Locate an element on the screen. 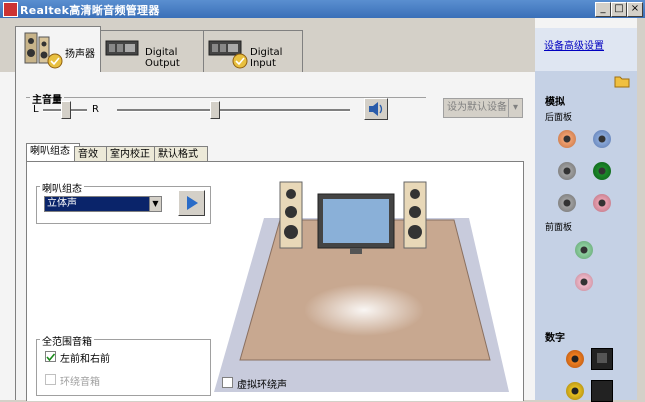 The width and height of the screenshot is (645, 402). set-default-device-label: 设为默认设备 is located at coordinates (477, 107).